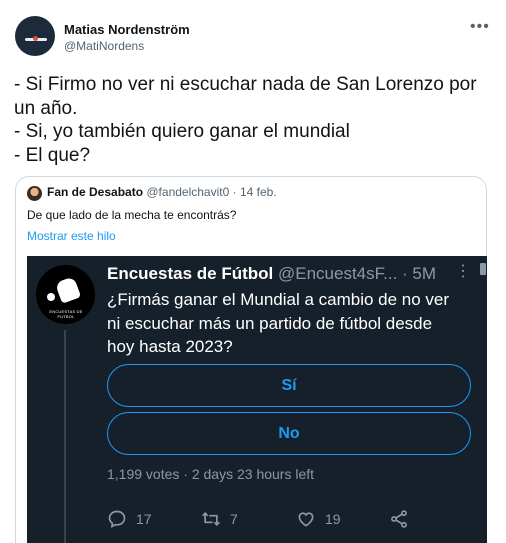  Describe the element at coordinates (267, 519) in the screenshot. I see `tweet-actions: 17 7 19` at that location.